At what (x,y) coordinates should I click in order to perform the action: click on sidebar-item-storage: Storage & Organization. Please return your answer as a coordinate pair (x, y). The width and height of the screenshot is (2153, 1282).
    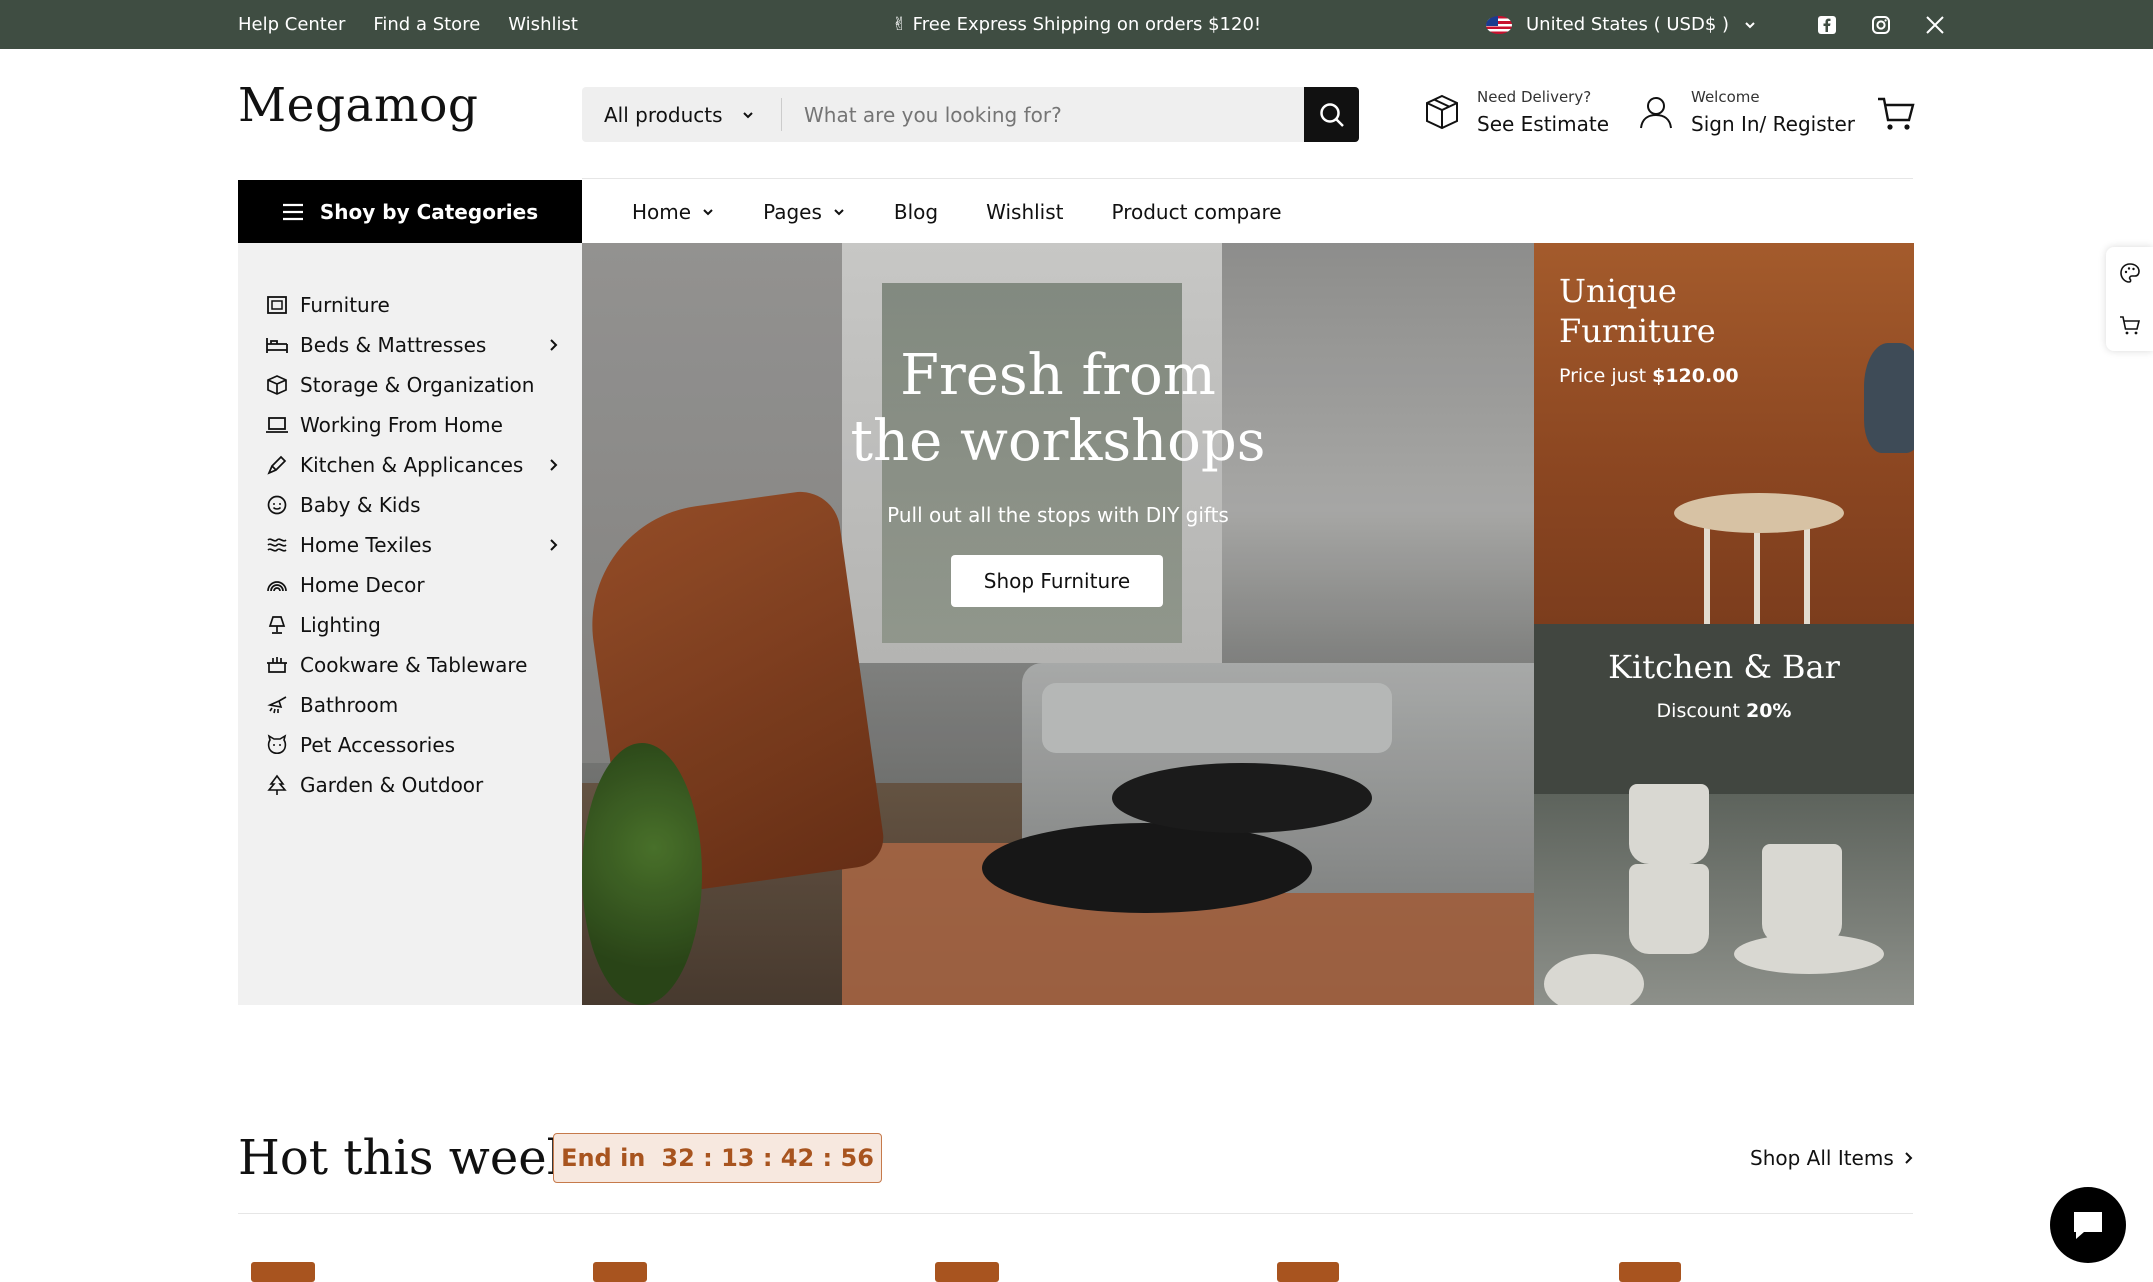
    Looking at the image, I should click on (414, 385).